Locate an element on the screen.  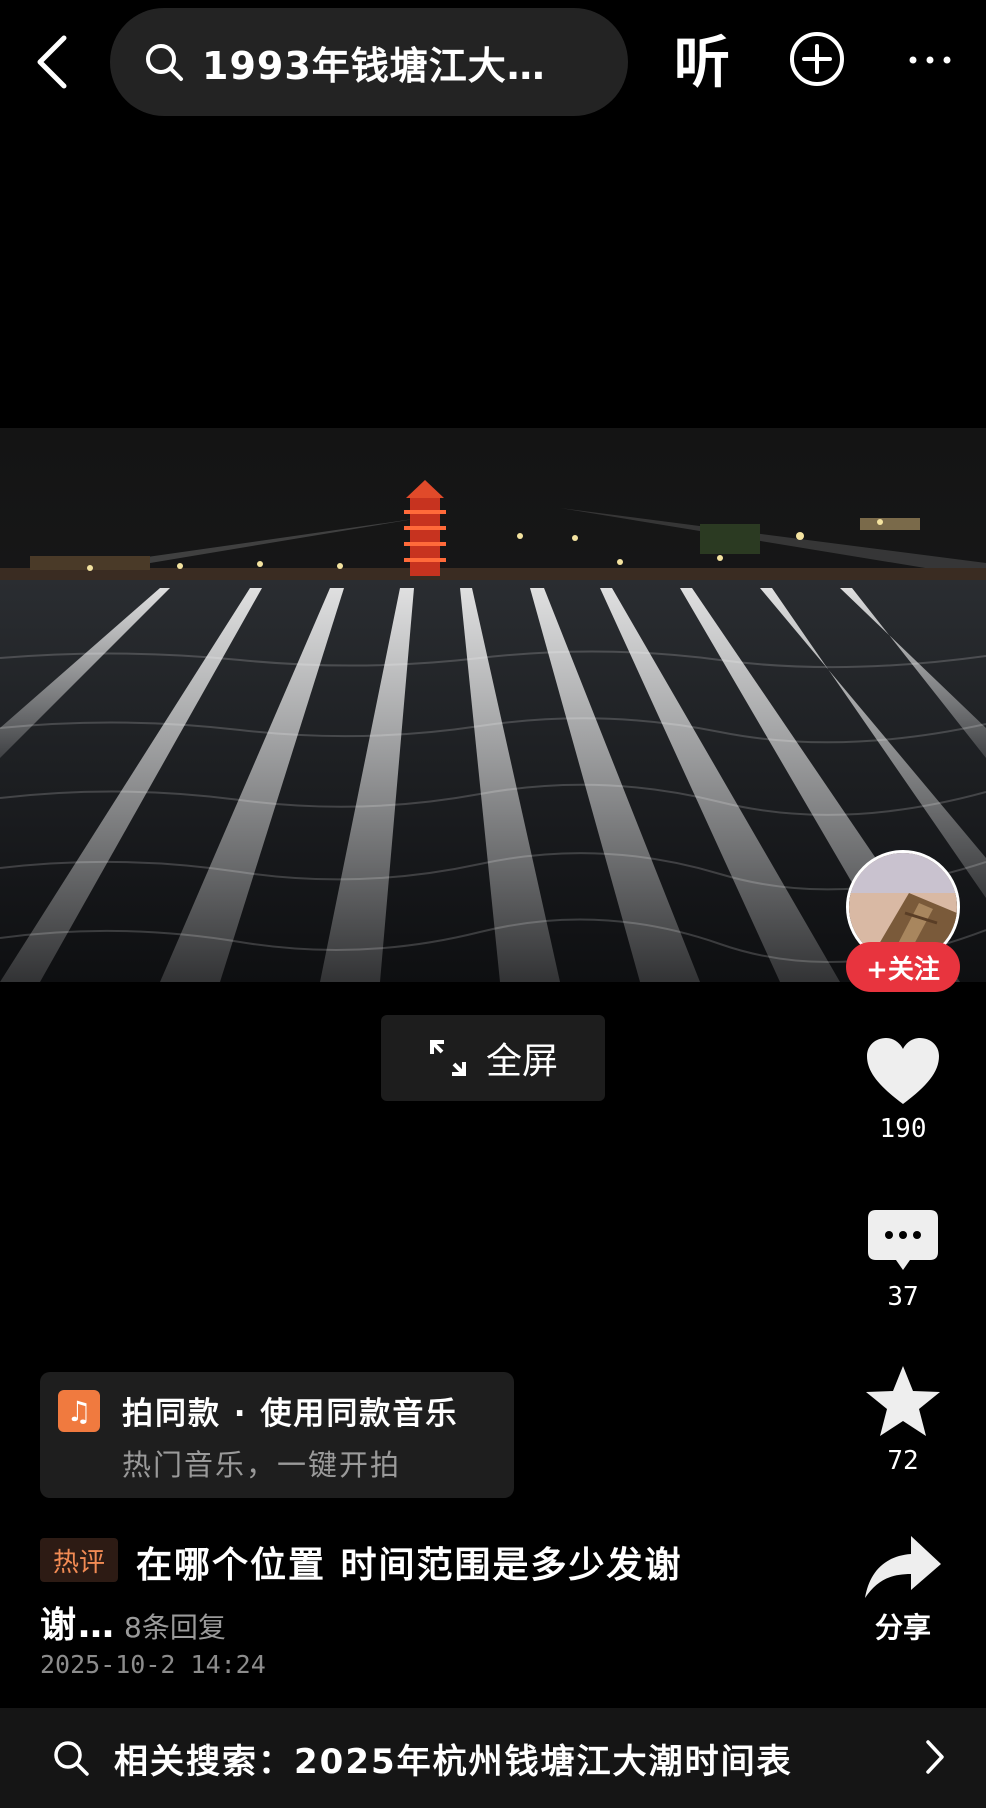
reply-count-link: 8条回复 is located at coordinates (175, 1626).